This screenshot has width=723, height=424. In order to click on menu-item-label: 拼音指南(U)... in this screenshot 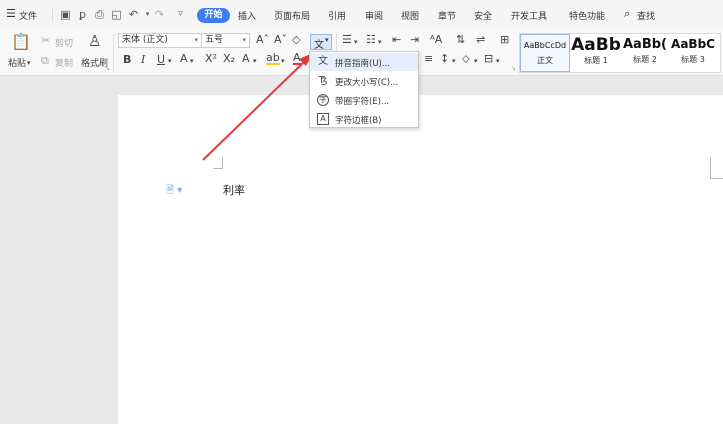, I will do `click(362, 64)`.